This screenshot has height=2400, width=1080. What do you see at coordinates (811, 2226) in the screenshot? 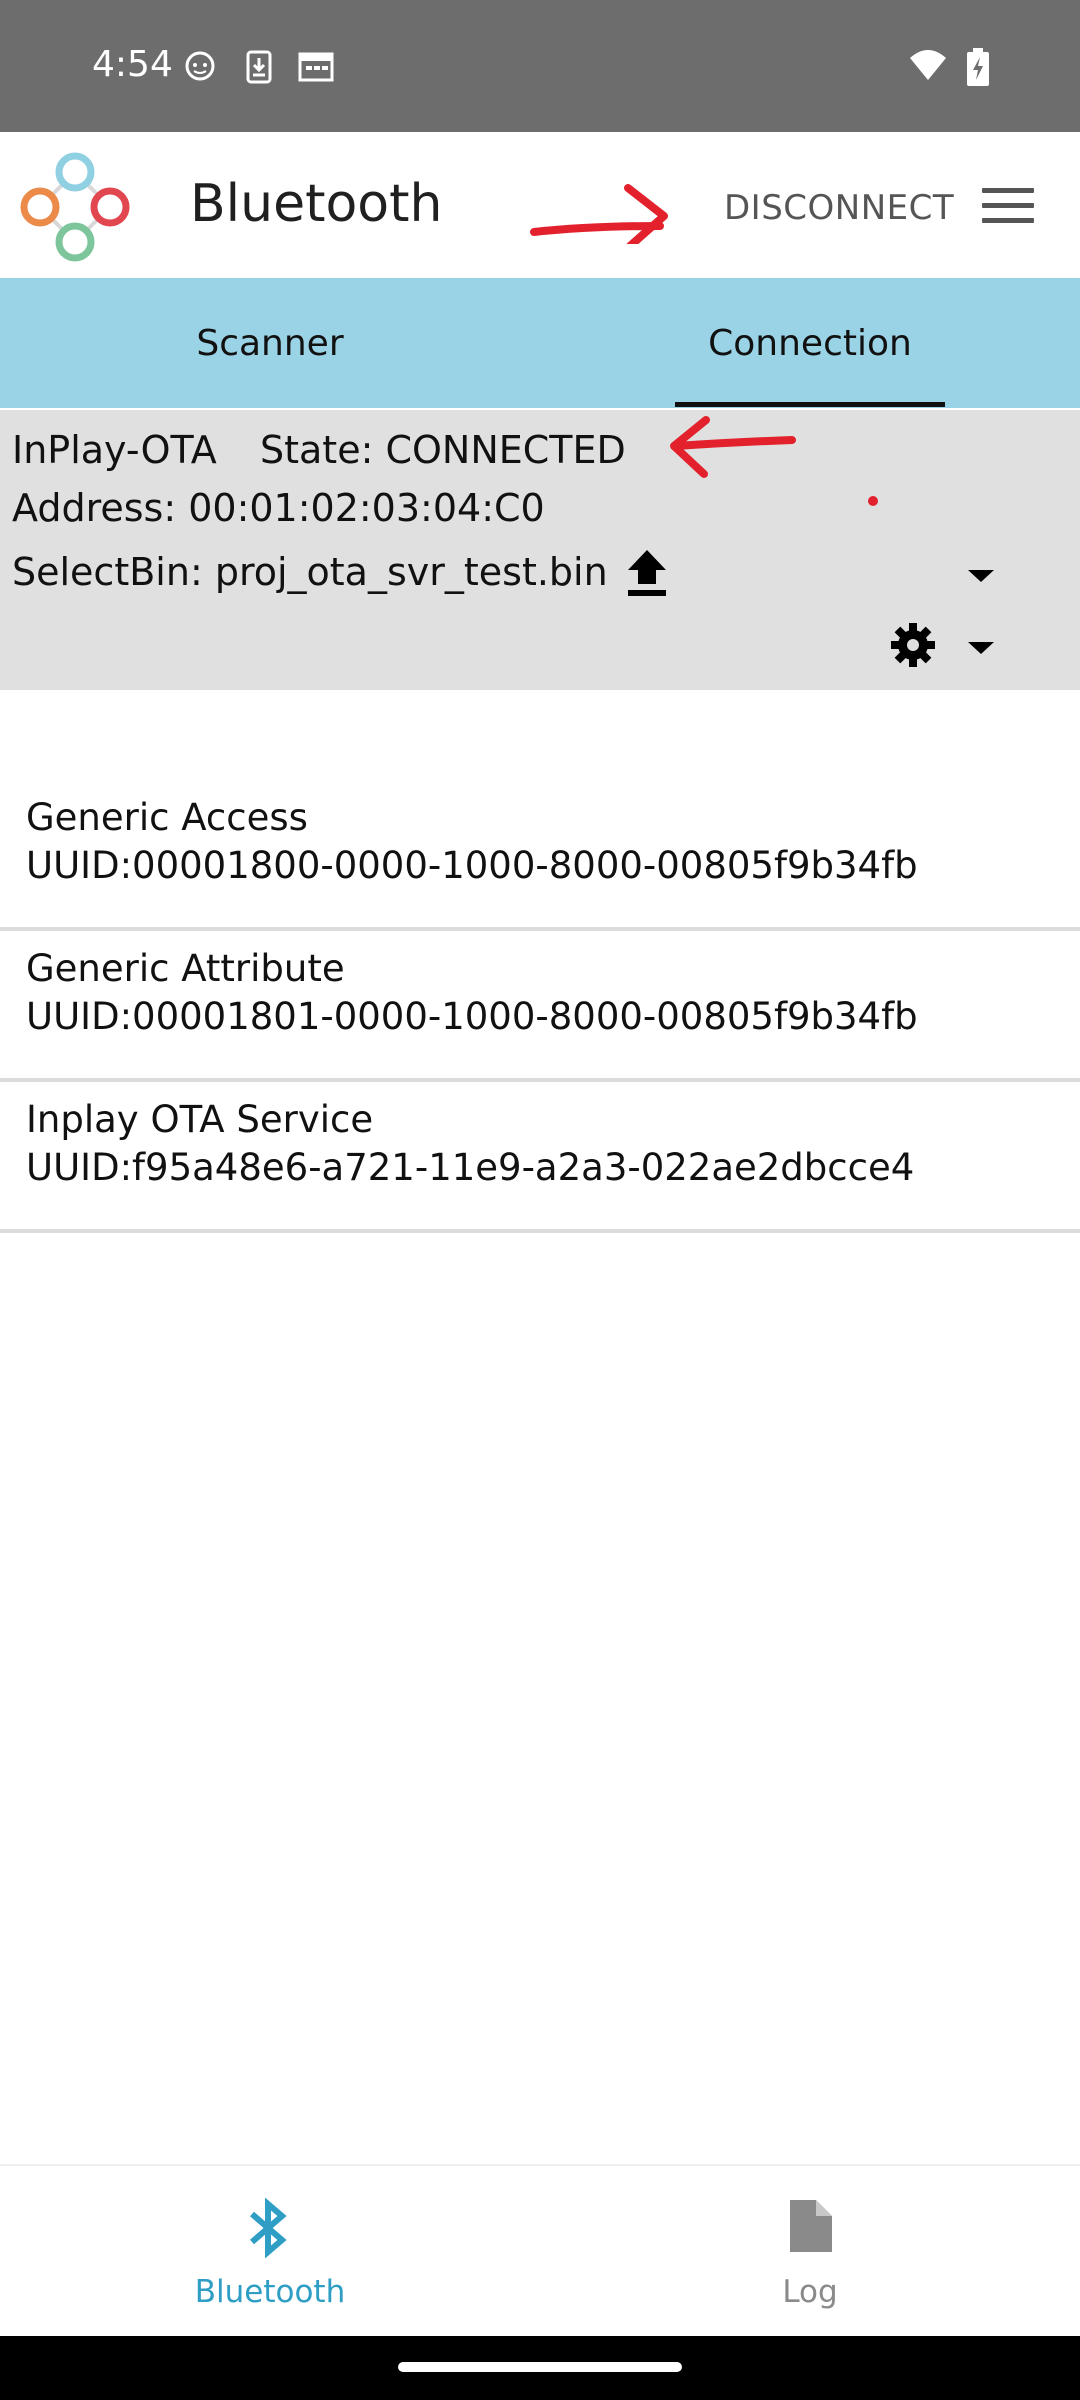
I see `document-icon` at bounding box center [811, 2226].